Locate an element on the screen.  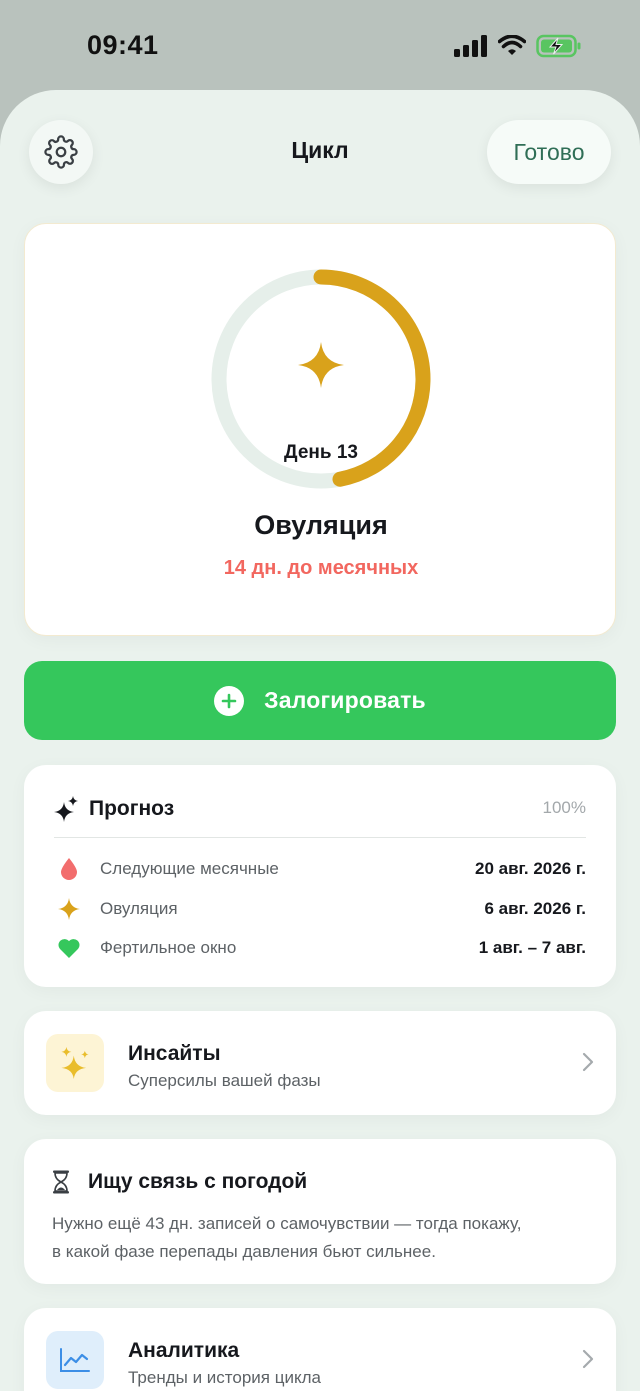
wifi-icon is located at coordinates (512, 45).